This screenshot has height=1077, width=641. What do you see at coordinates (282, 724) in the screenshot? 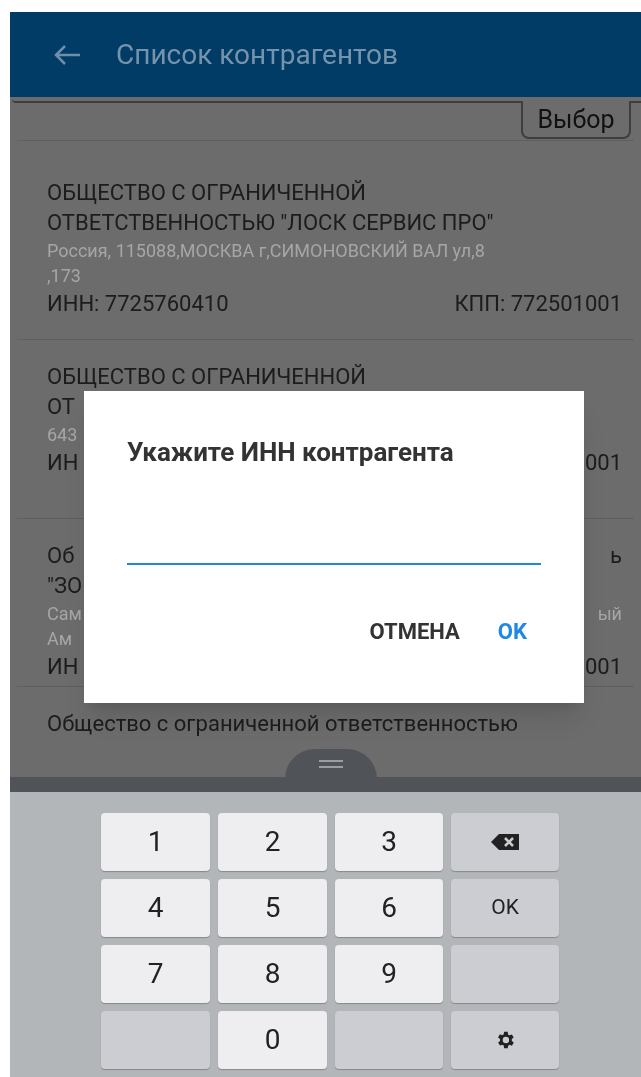
I see `company-name: Общество с ограниченной ответственностью` at bounding box center [282, 724].